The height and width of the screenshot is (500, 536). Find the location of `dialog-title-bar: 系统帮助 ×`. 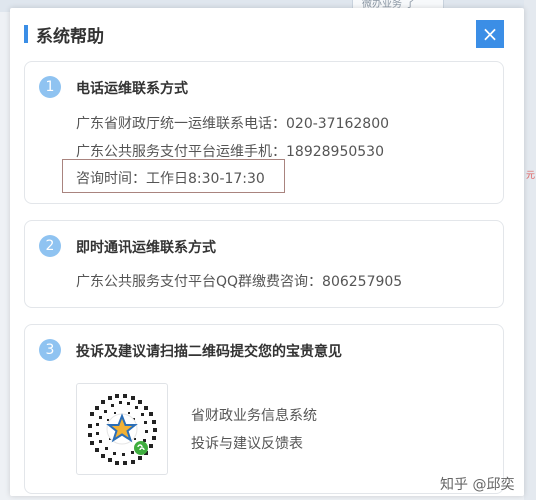

dialog-title-bar: 系统帮助 × is located at coordinates (267, 32).